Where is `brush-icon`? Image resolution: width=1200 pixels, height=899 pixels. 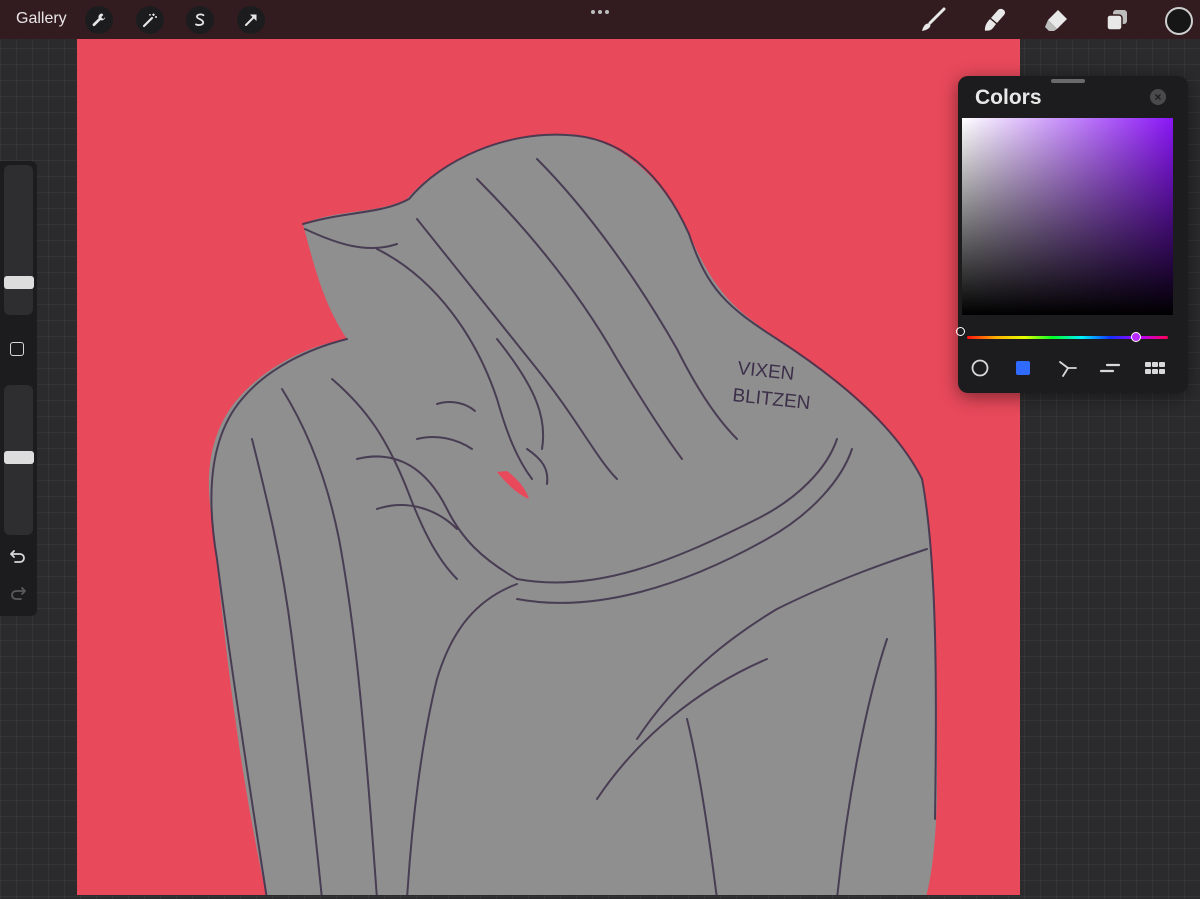 brush-icon is located at coordinates (933, 20).